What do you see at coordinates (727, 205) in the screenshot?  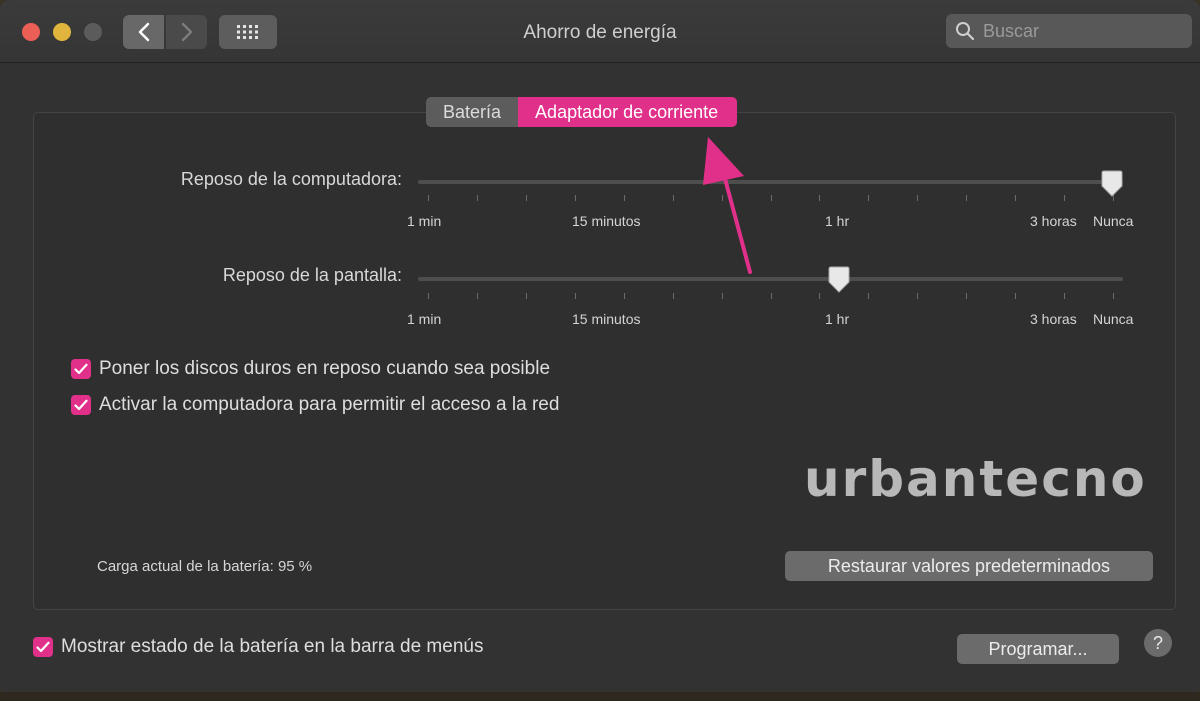 I see `pointer-arrow-icon` at bounding box center [727, 205].